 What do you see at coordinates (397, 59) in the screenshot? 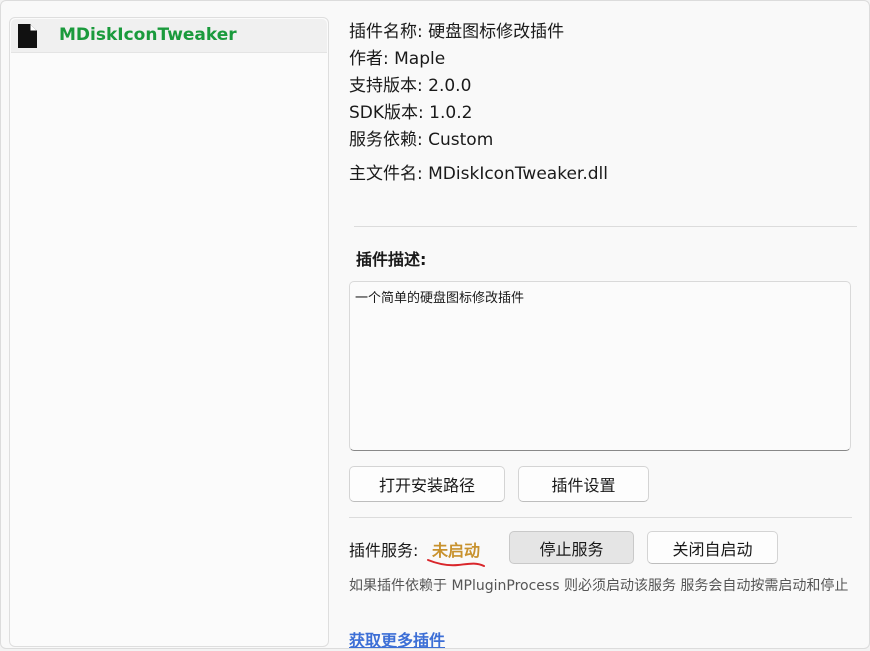
I see `plugin-author: 作者: Maple` at bounding box center [397, 59].